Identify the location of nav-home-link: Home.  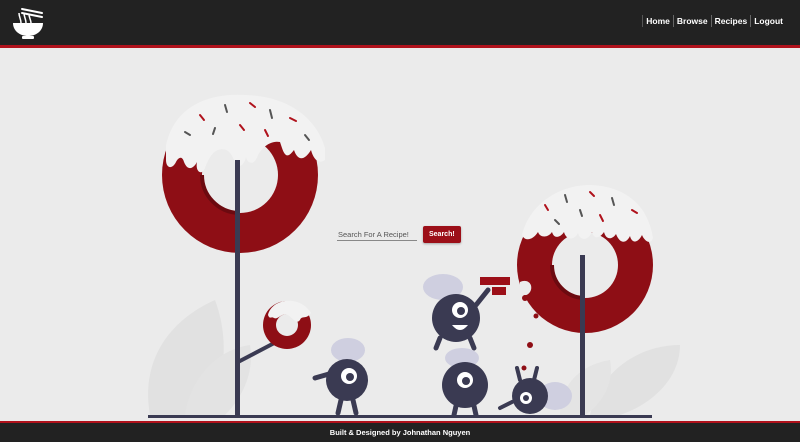
(657, 21).